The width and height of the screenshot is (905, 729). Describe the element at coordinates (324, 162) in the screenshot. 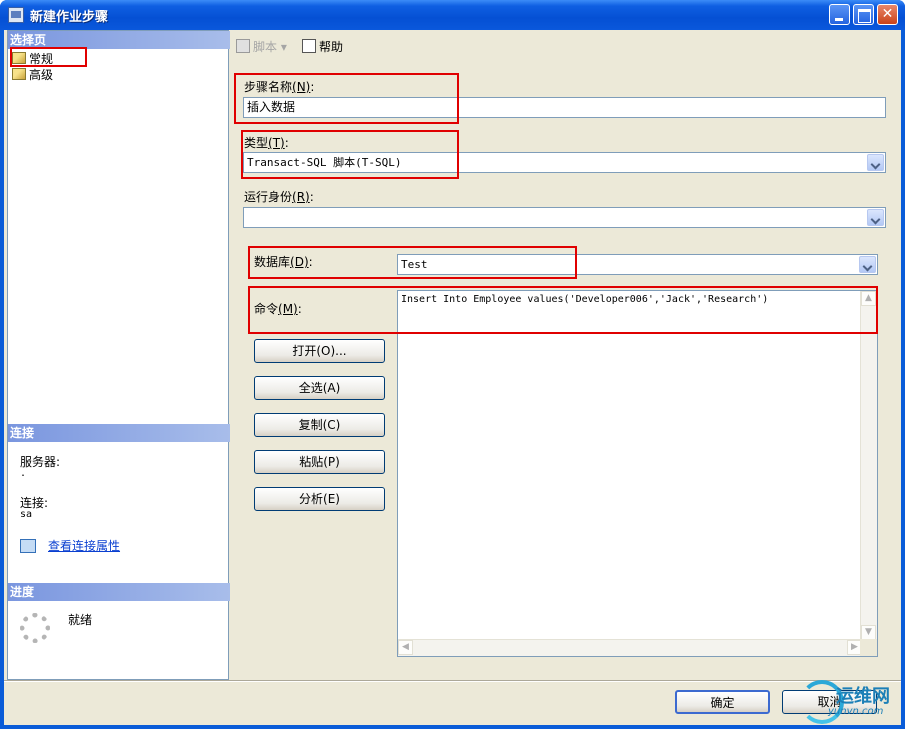

I see `type-select-value: Transact-SQL 脚本(T-SQL)` at that location.